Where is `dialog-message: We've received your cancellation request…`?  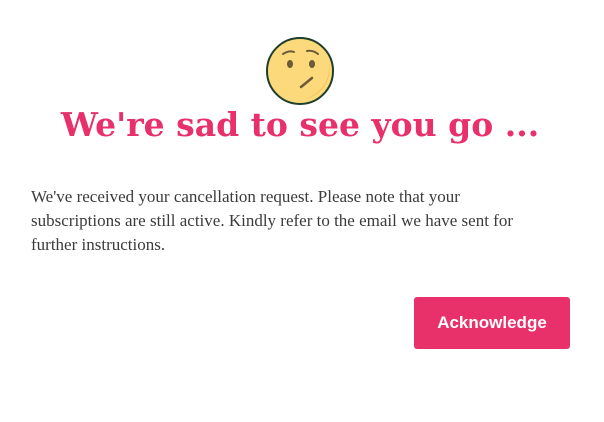
dialog-message: We've received your cancellation request… is located at coordinates (272, 220).